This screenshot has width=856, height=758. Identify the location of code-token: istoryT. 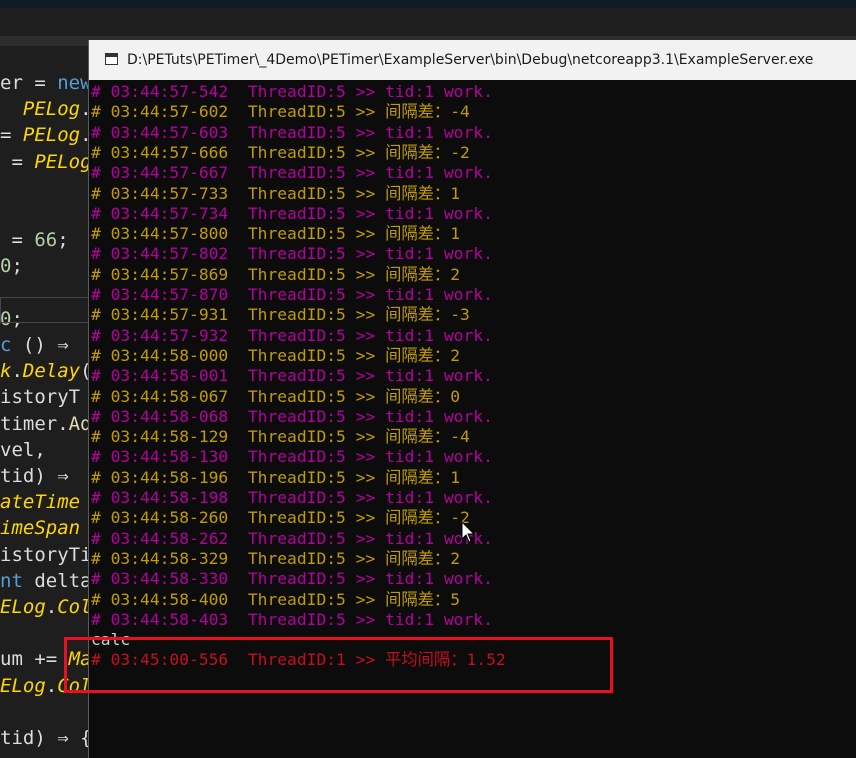
(40, 397).